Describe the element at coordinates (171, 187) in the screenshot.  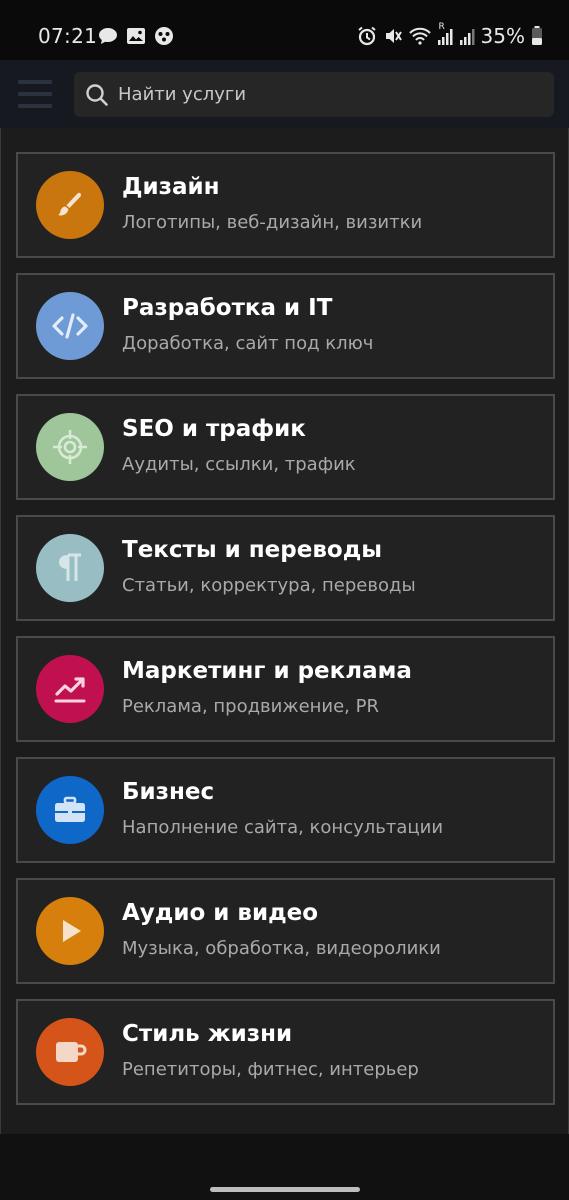
I see `category-title: Дизайн` at that location.